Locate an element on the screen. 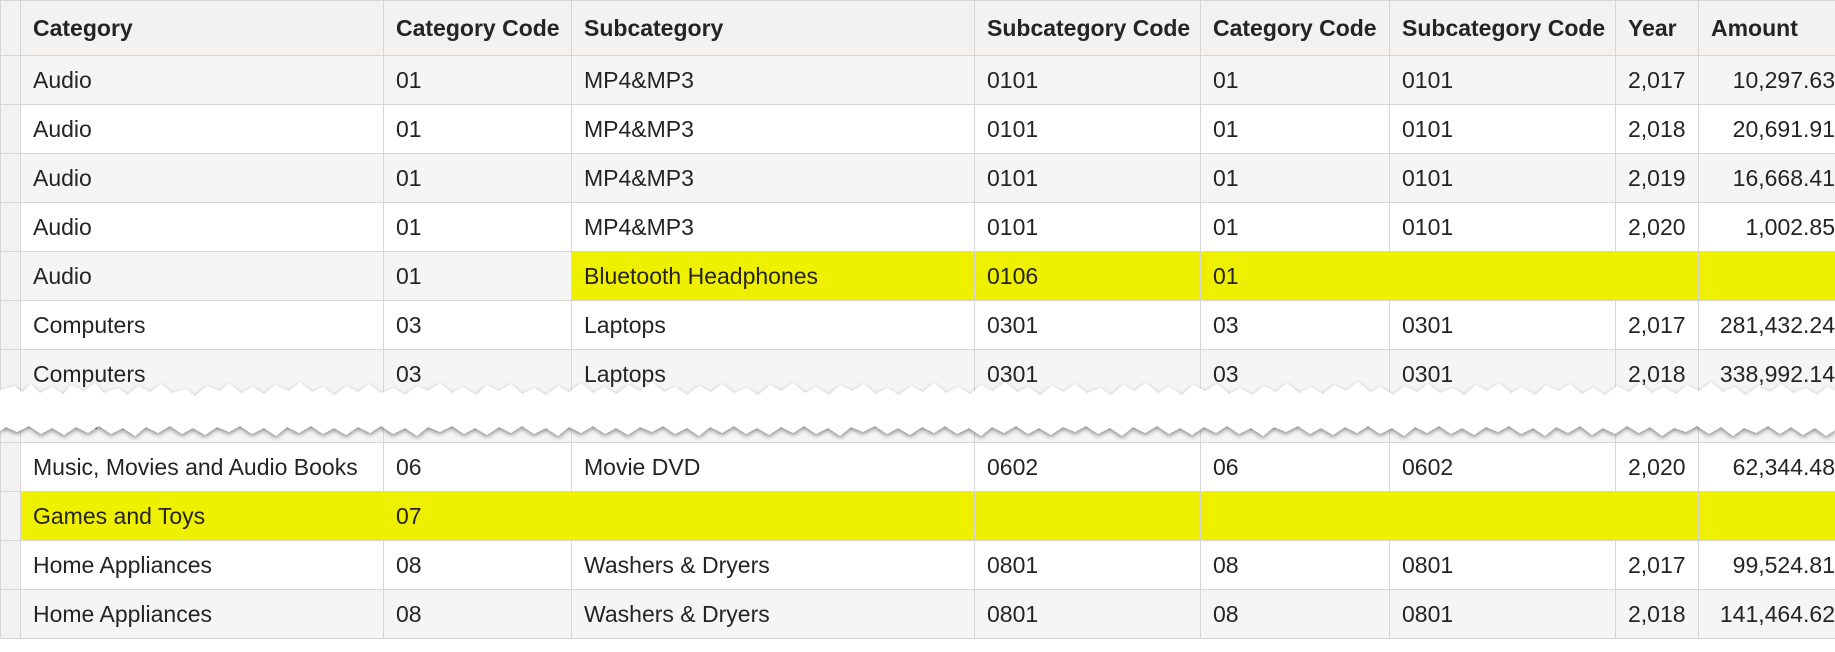  cell-amount: 141,464.62 is located at coordinates (1766, 614).